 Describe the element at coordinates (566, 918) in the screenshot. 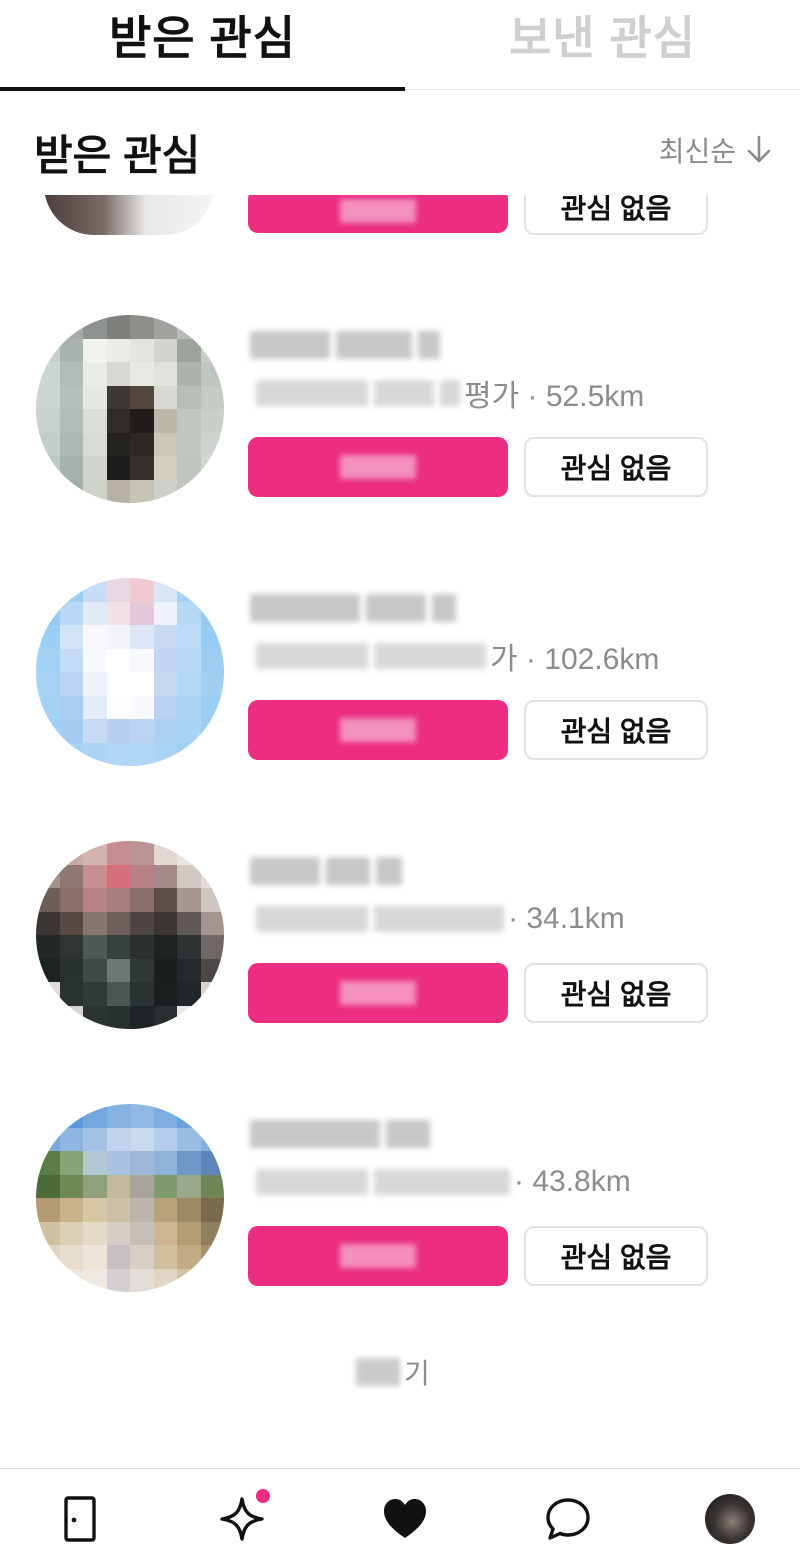

I see `meta-distance: · 34.1km` at that location.